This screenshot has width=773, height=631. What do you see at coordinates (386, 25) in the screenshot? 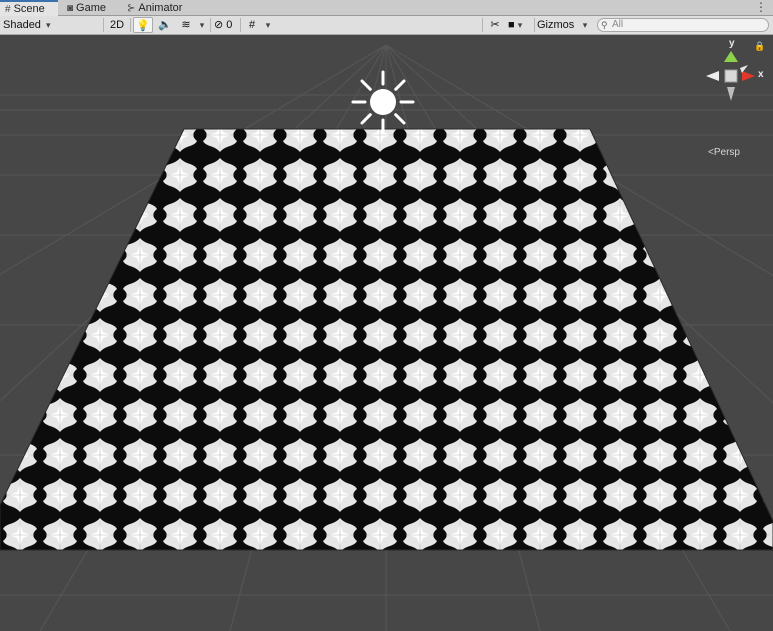
I see `scene-toolbar: Shaded 2D 💡 🔈 ≋ ▾ ⊘ 0 # ▾ ✂ ■ ▾ Gizmos ▾` at bounding box center [386, 25].